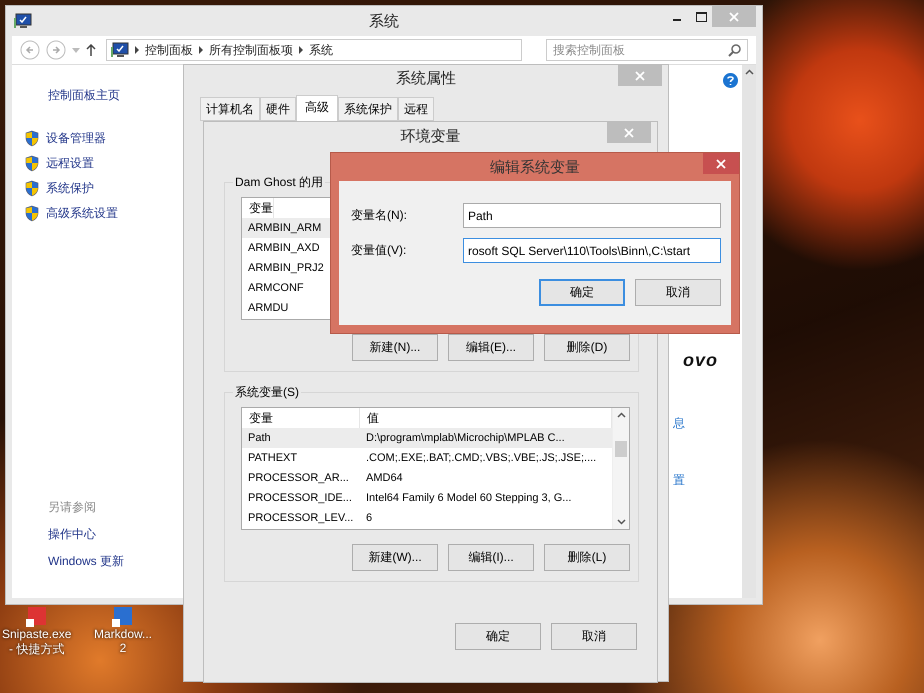 This screenshot has height=693, width=924. I want to click on sidebar-item: 高级系统设置, so click(104, 213).